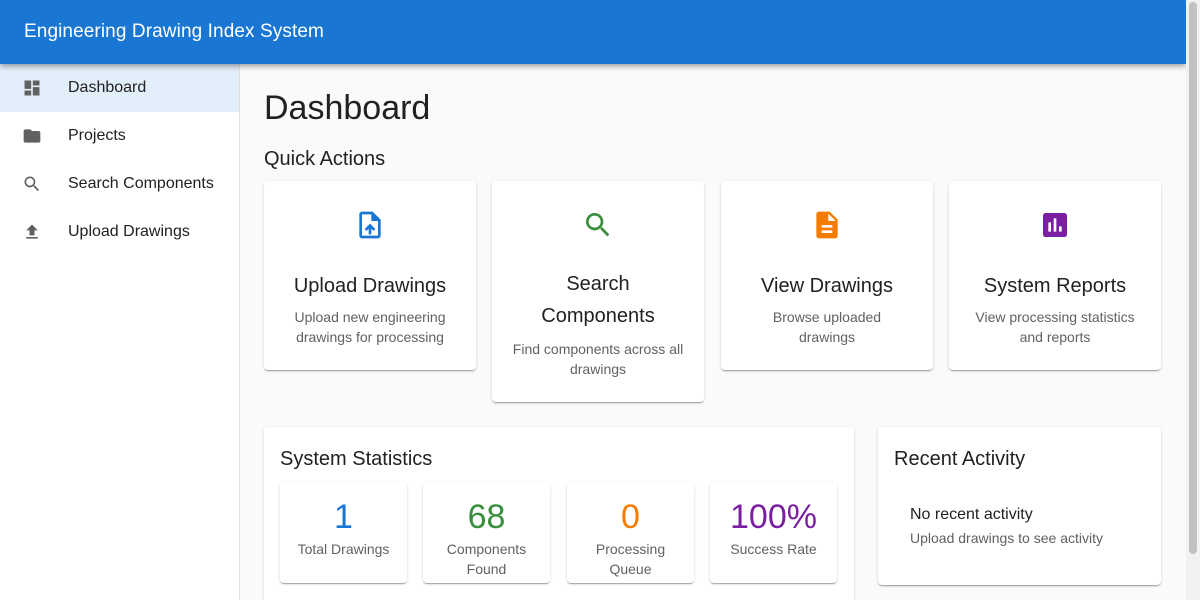 The height and width of the screenshot is (600, 1200). What do you see at coordinates (32, 231) in the screenshot?
I see `upload-icon` at bounding box center [32, 231].